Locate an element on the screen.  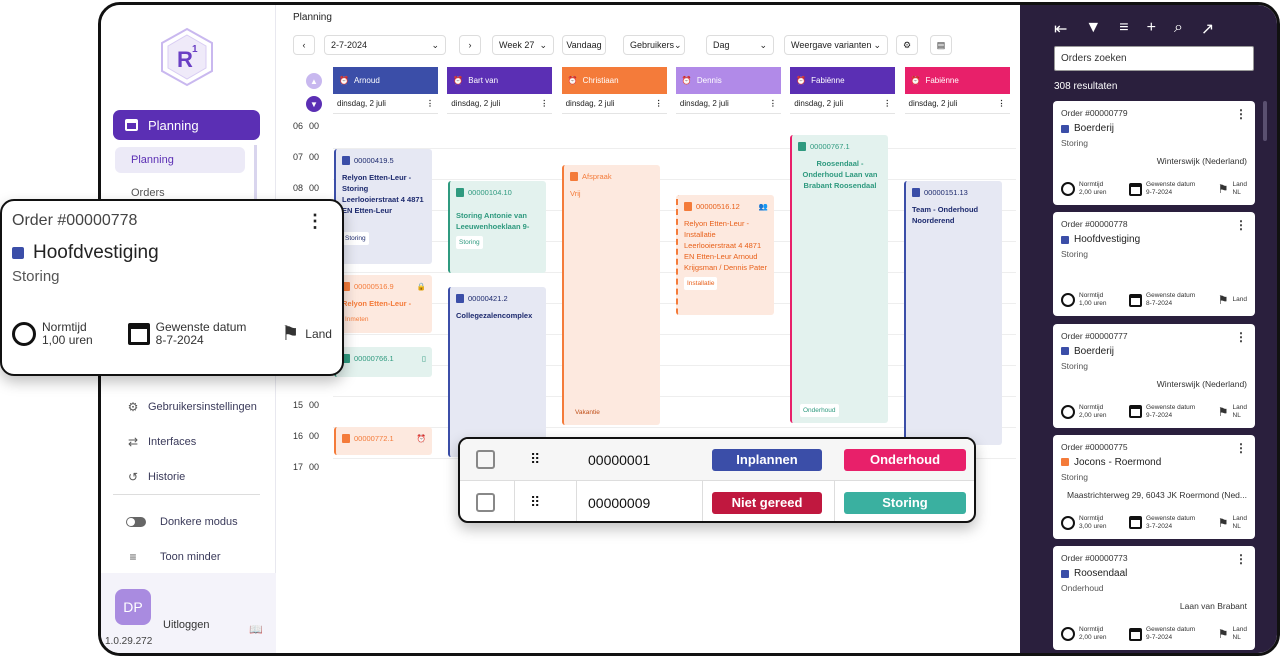
order-icon is located at coordinates (346, 438).